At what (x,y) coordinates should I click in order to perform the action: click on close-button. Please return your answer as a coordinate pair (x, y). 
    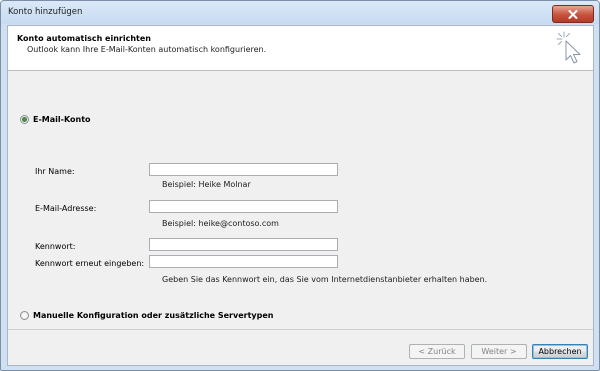
    Looking at the image, I should click on (573, 14).